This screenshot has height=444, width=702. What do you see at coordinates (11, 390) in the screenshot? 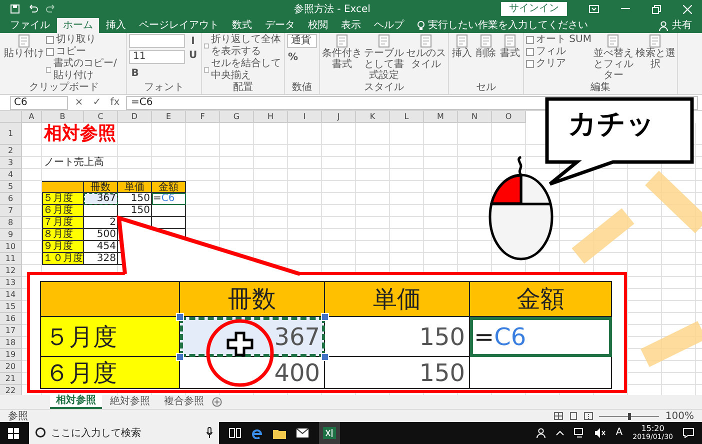
I see `row-header: 22` at bounding box center [11, 390].